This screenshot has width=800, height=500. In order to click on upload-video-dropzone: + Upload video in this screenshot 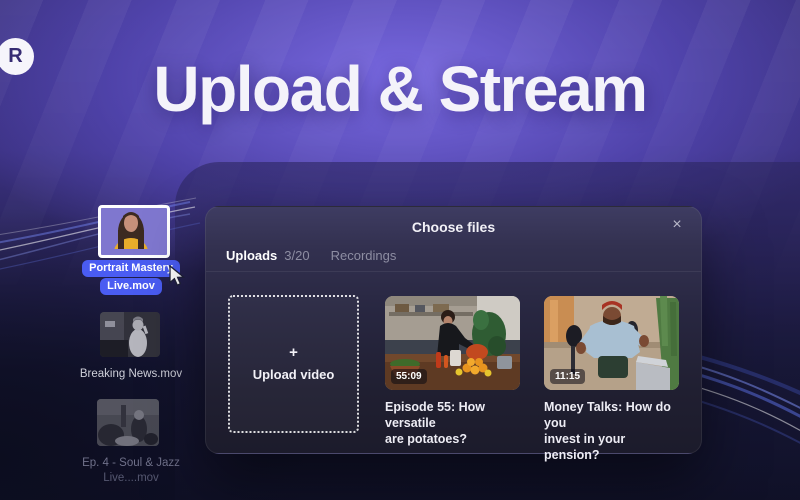, I will do `click(293, 364)`.